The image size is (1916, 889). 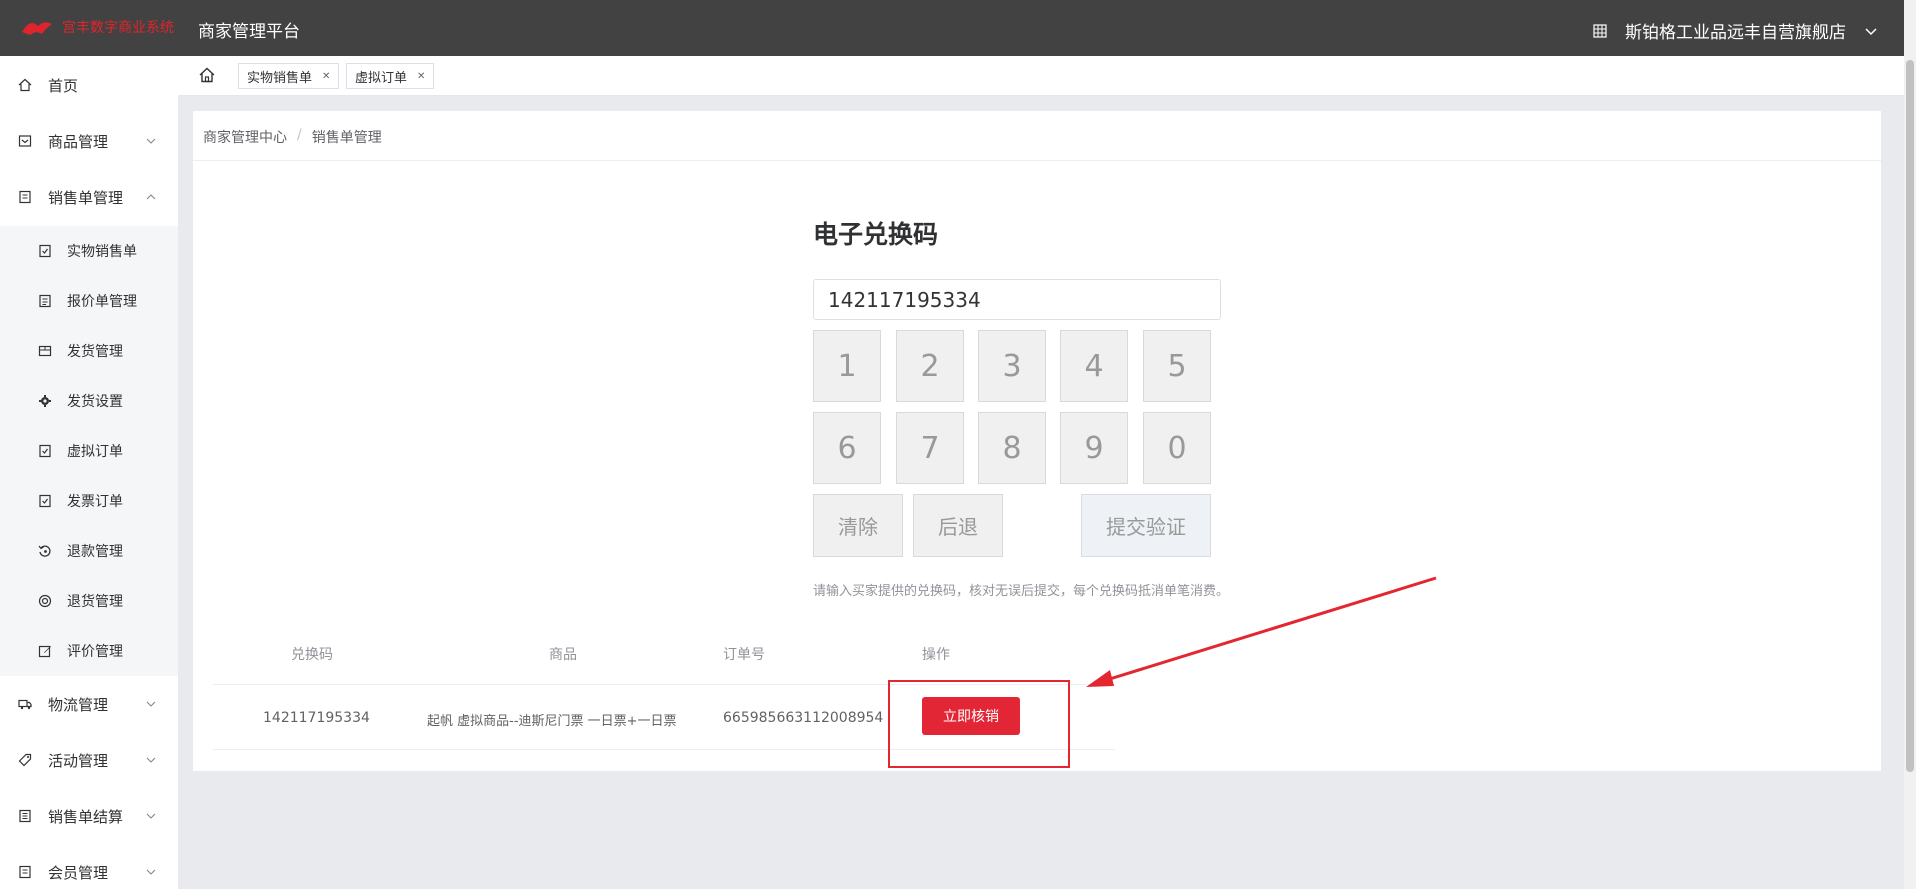 What do you see at coordinates (245, 137) in the screenshot?
I see `breadcrumb-item: 商家管理中心` at bounding box center [245, 137].